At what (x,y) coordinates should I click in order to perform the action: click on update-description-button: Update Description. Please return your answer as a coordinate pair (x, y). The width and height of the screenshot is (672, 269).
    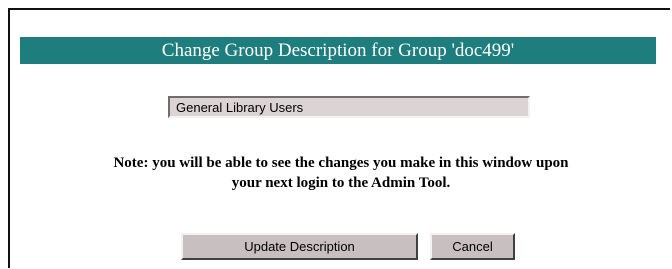
    Looking at the image, I should click on (299, 246).